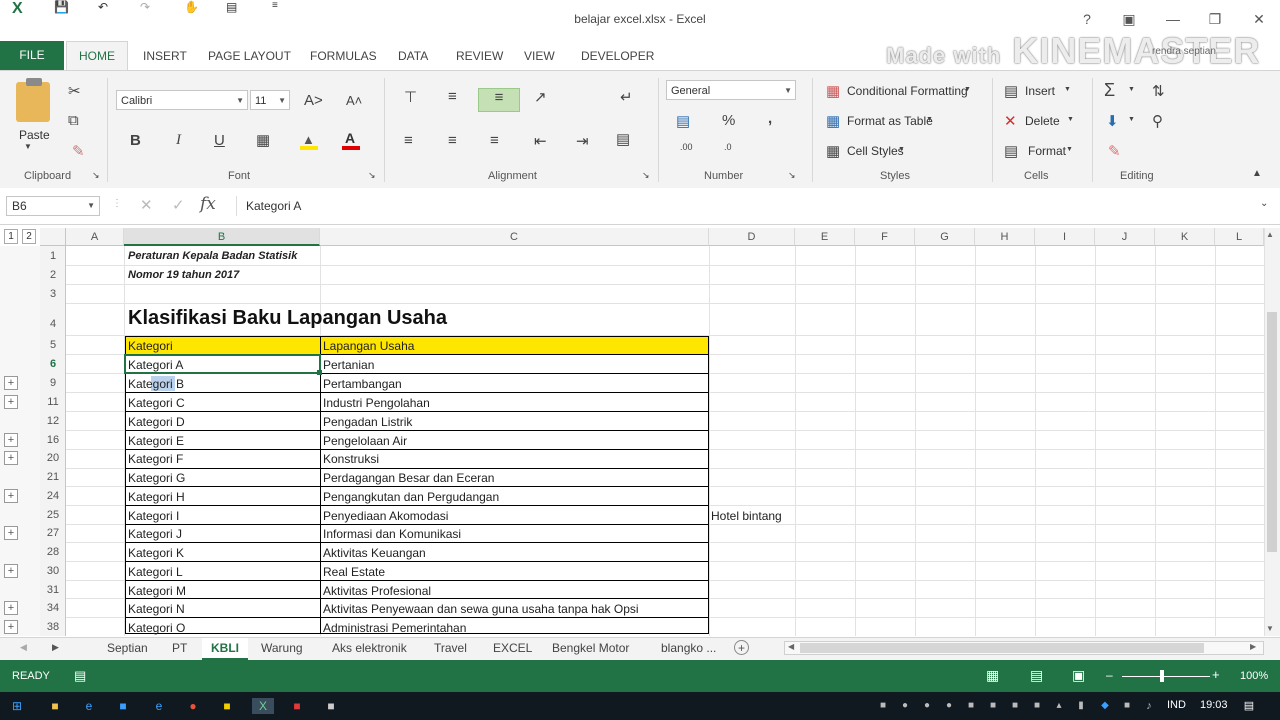 The image size is (1280, 720). What do you see at coordinates (297, 706) in the screenshot?
I see `acrobat-icon: ■` at bounding box center [297, 706].